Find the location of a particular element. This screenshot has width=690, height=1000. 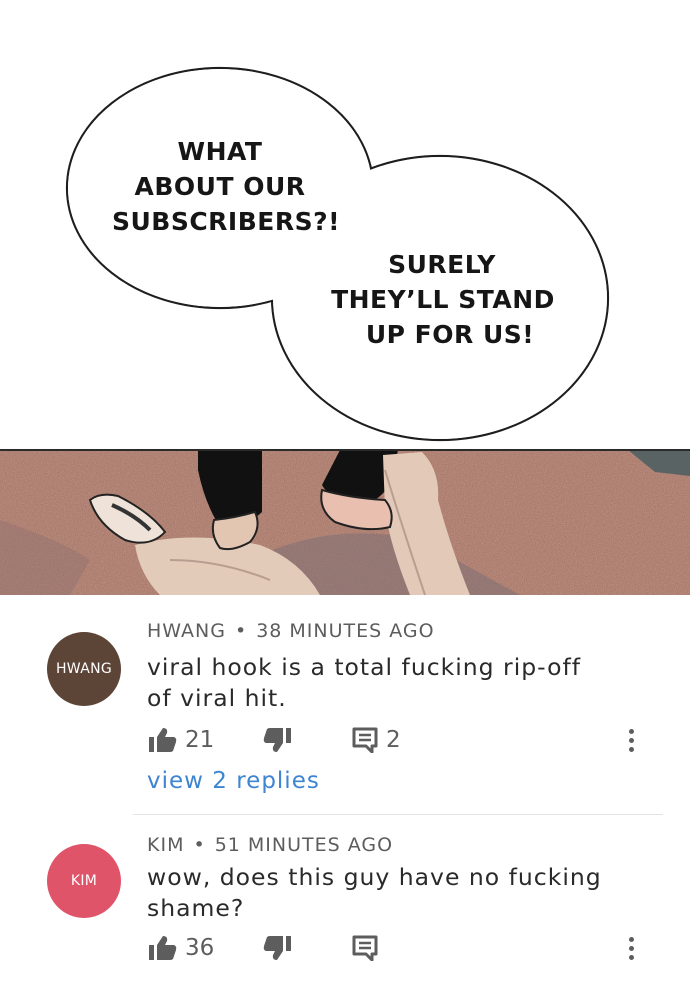

comment-meta: HWANG • 38 MINUTES AGO is located at coordinates (291, 631).